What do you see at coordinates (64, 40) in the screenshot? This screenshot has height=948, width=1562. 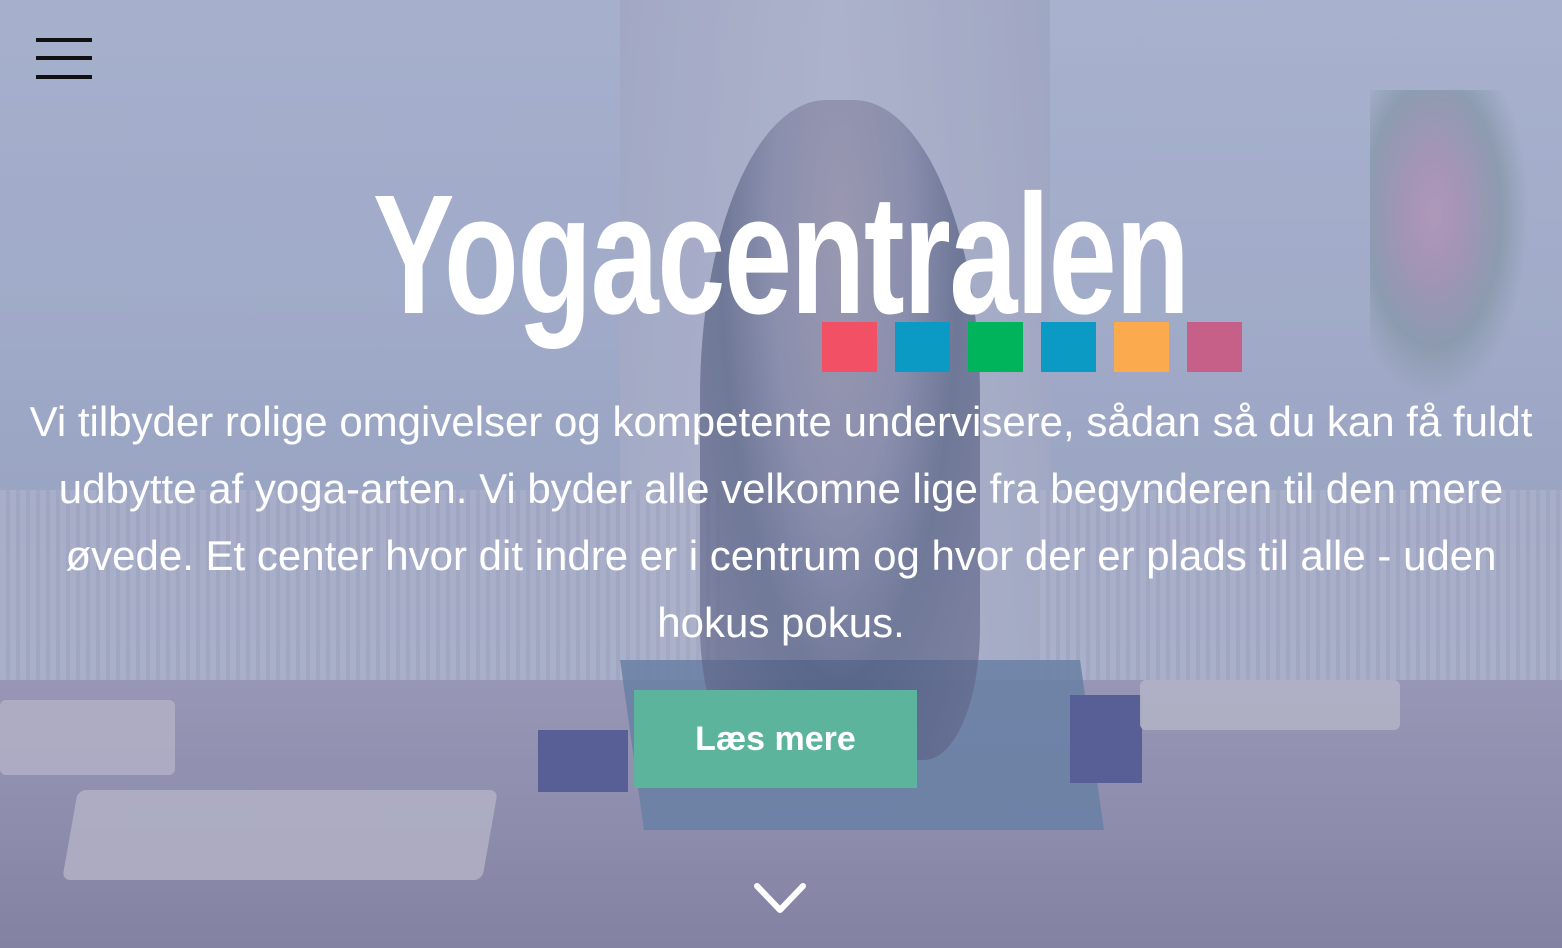 I see `menu-bar-top` at bounding box center [64, 40].